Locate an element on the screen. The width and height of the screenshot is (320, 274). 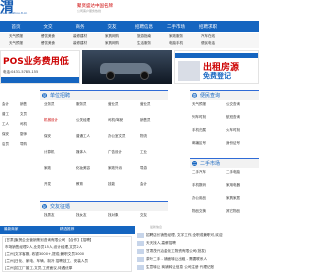
convenience-link: 身份证号 is located at coordinates (233, 143).